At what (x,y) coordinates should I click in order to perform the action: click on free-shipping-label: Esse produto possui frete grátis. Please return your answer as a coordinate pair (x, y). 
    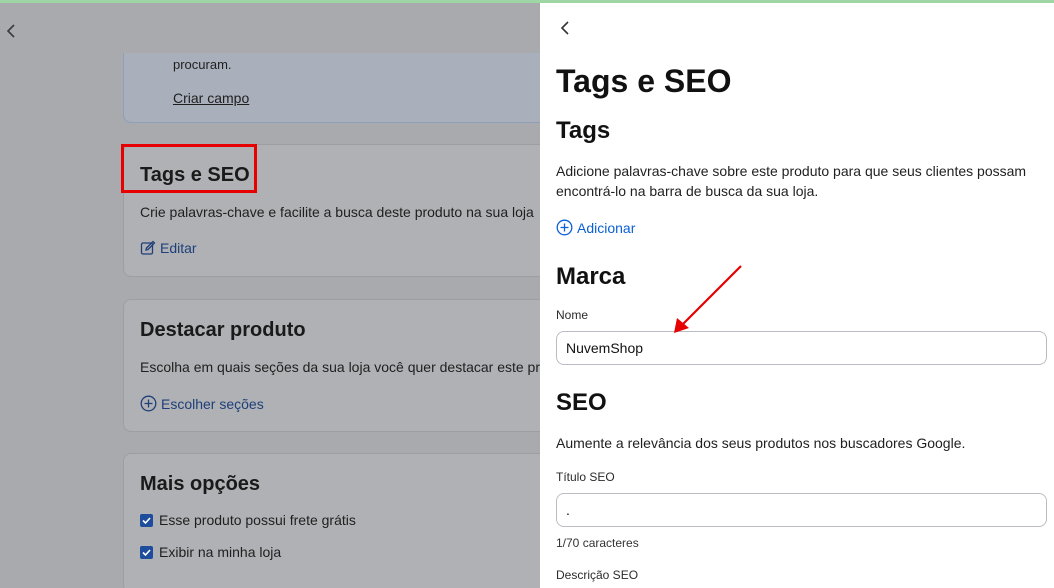
    Looking at the image, I should click on (257, 520).